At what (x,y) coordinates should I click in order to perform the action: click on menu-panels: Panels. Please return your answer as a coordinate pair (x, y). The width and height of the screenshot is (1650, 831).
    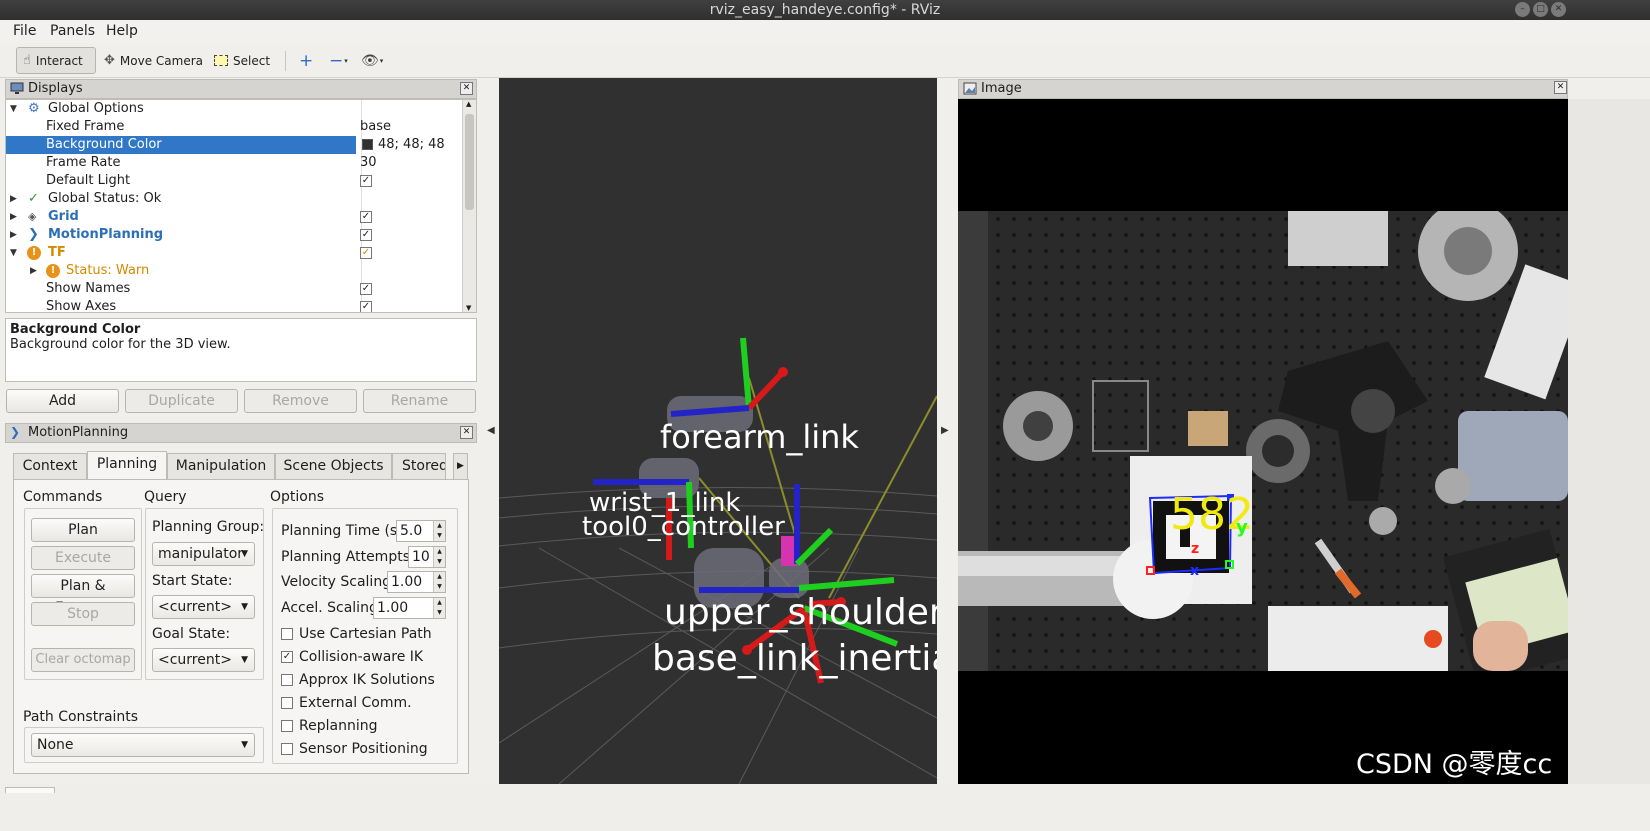
    Looking at the image, I should click on (72, 31).